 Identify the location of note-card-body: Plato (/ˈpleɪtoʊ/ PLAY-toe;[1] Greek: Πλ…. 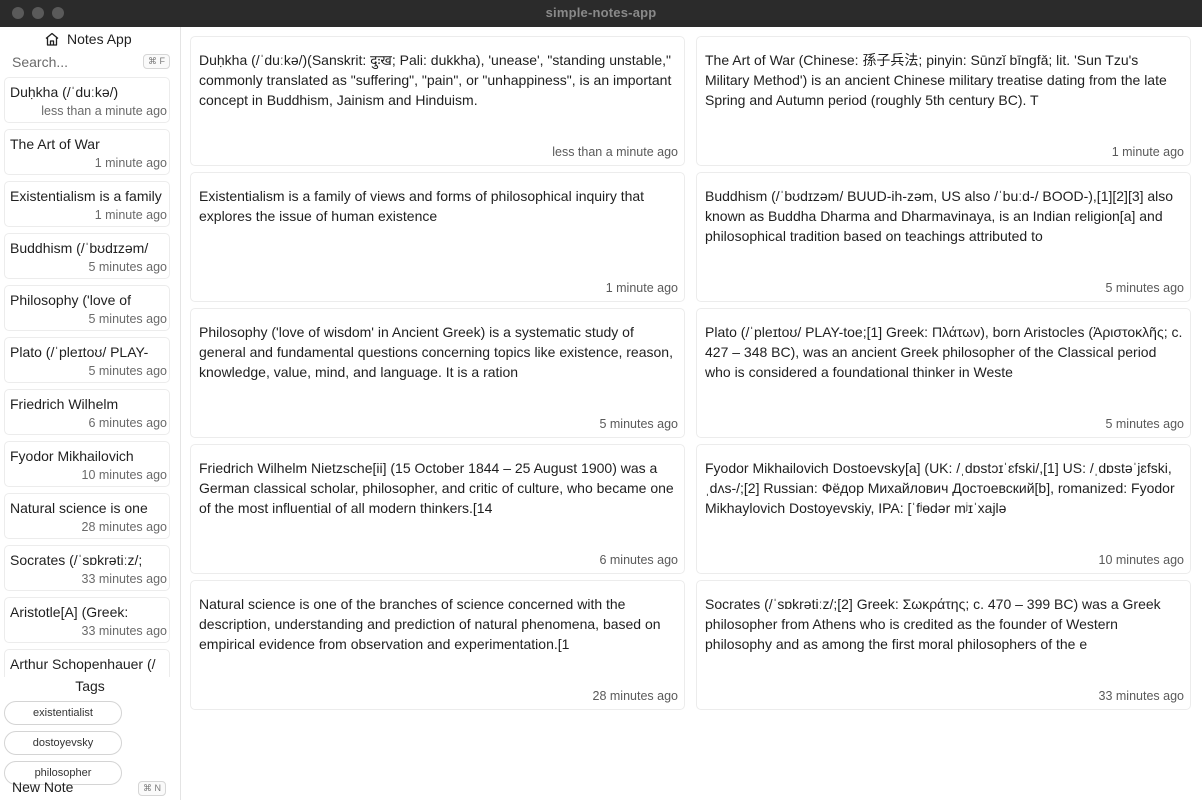
(944, 352).